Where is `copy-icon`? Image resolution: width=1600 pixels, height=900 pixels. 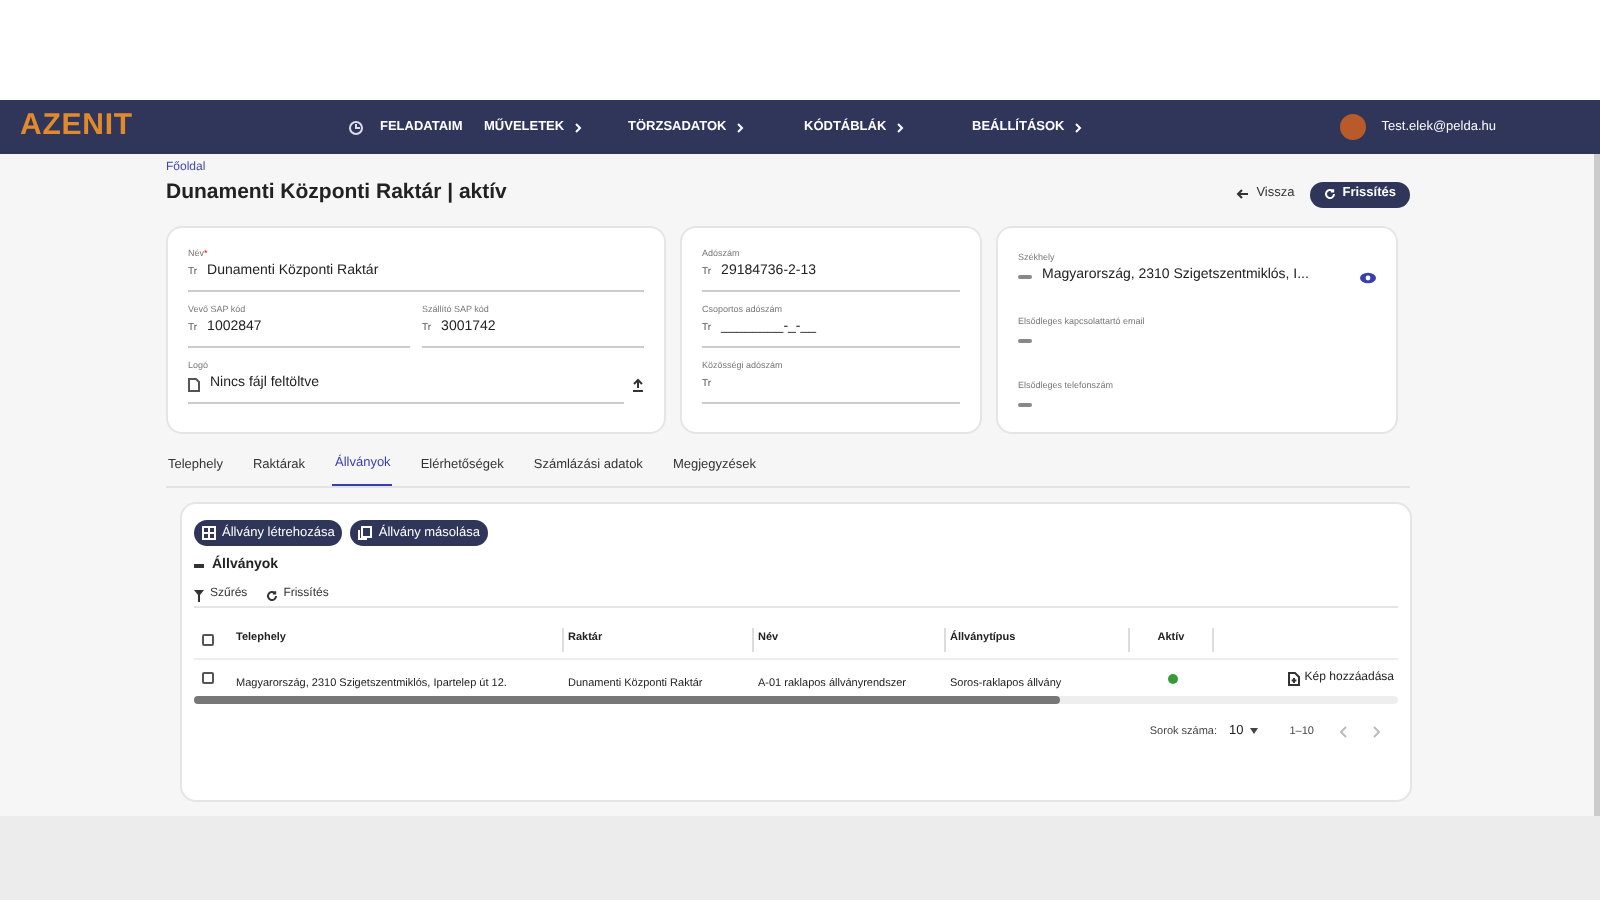 copy-icon is located at coordinates (365, 533).